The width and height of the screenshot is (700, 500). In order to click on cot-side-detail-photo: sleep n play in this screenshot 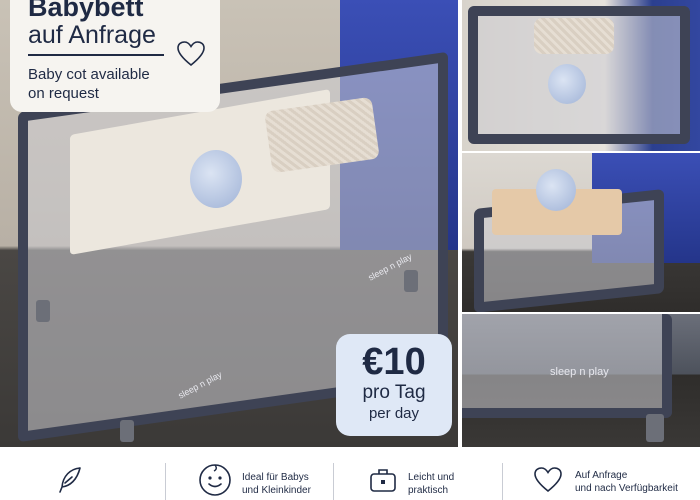, I will do `click(581, 380)`.